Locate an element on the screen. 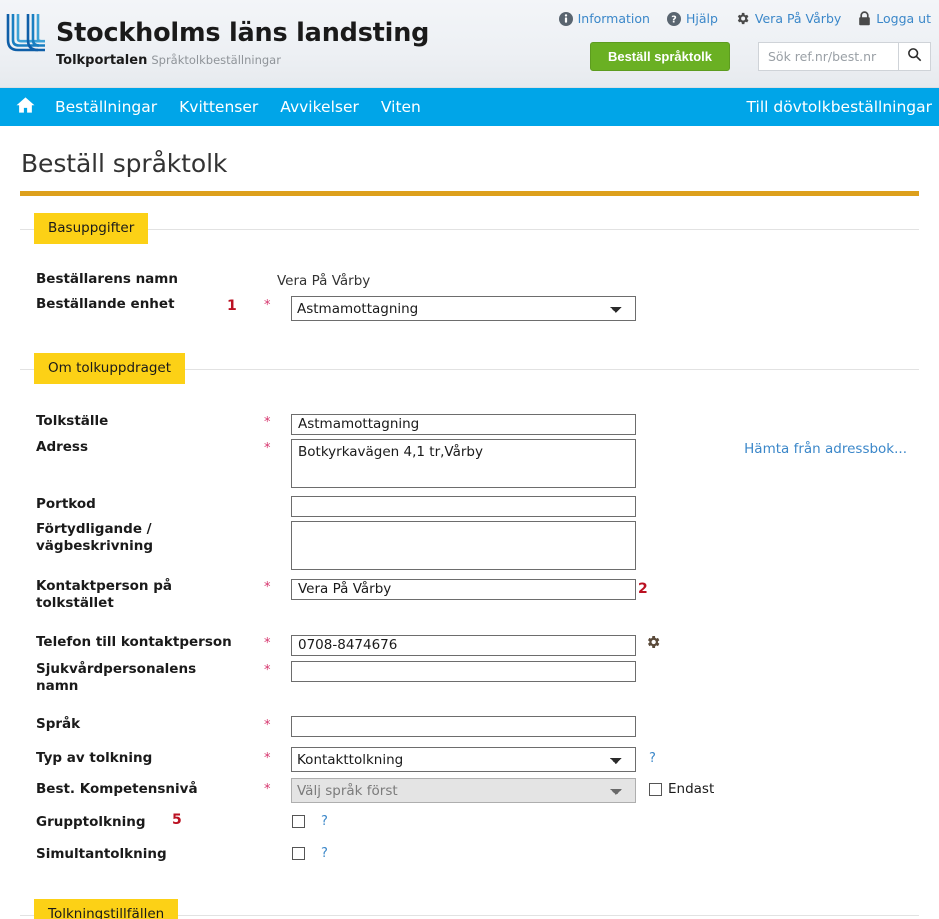  top-link-label: Vera På Vårby is located at coordinates (798, 18).